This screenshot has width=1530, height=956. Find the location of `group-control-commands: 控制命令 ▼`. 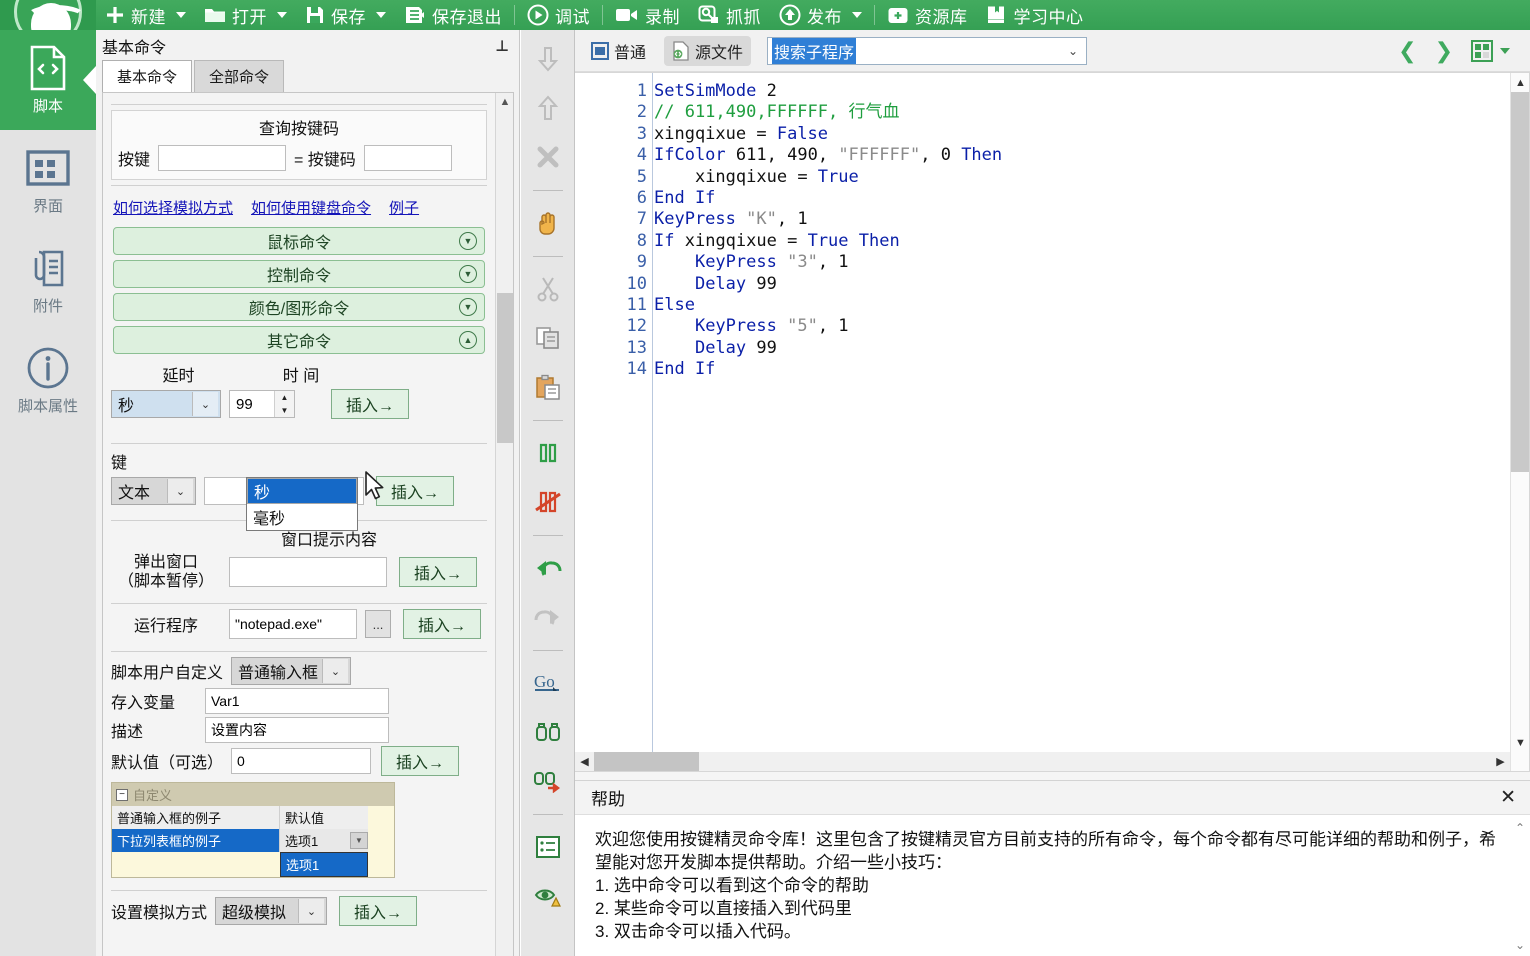

group-control-commands: 控制命令 ▼ is located at coordinates (299, 274).